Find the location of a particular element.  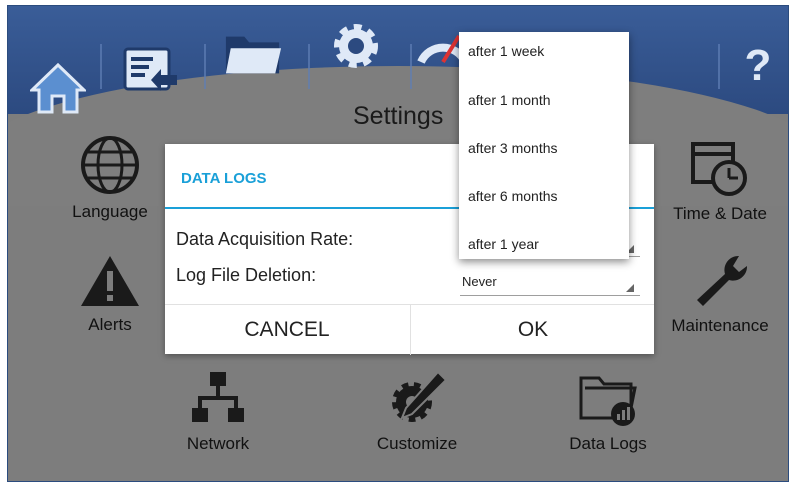

gear-icon is located at coordinates (356, 46).